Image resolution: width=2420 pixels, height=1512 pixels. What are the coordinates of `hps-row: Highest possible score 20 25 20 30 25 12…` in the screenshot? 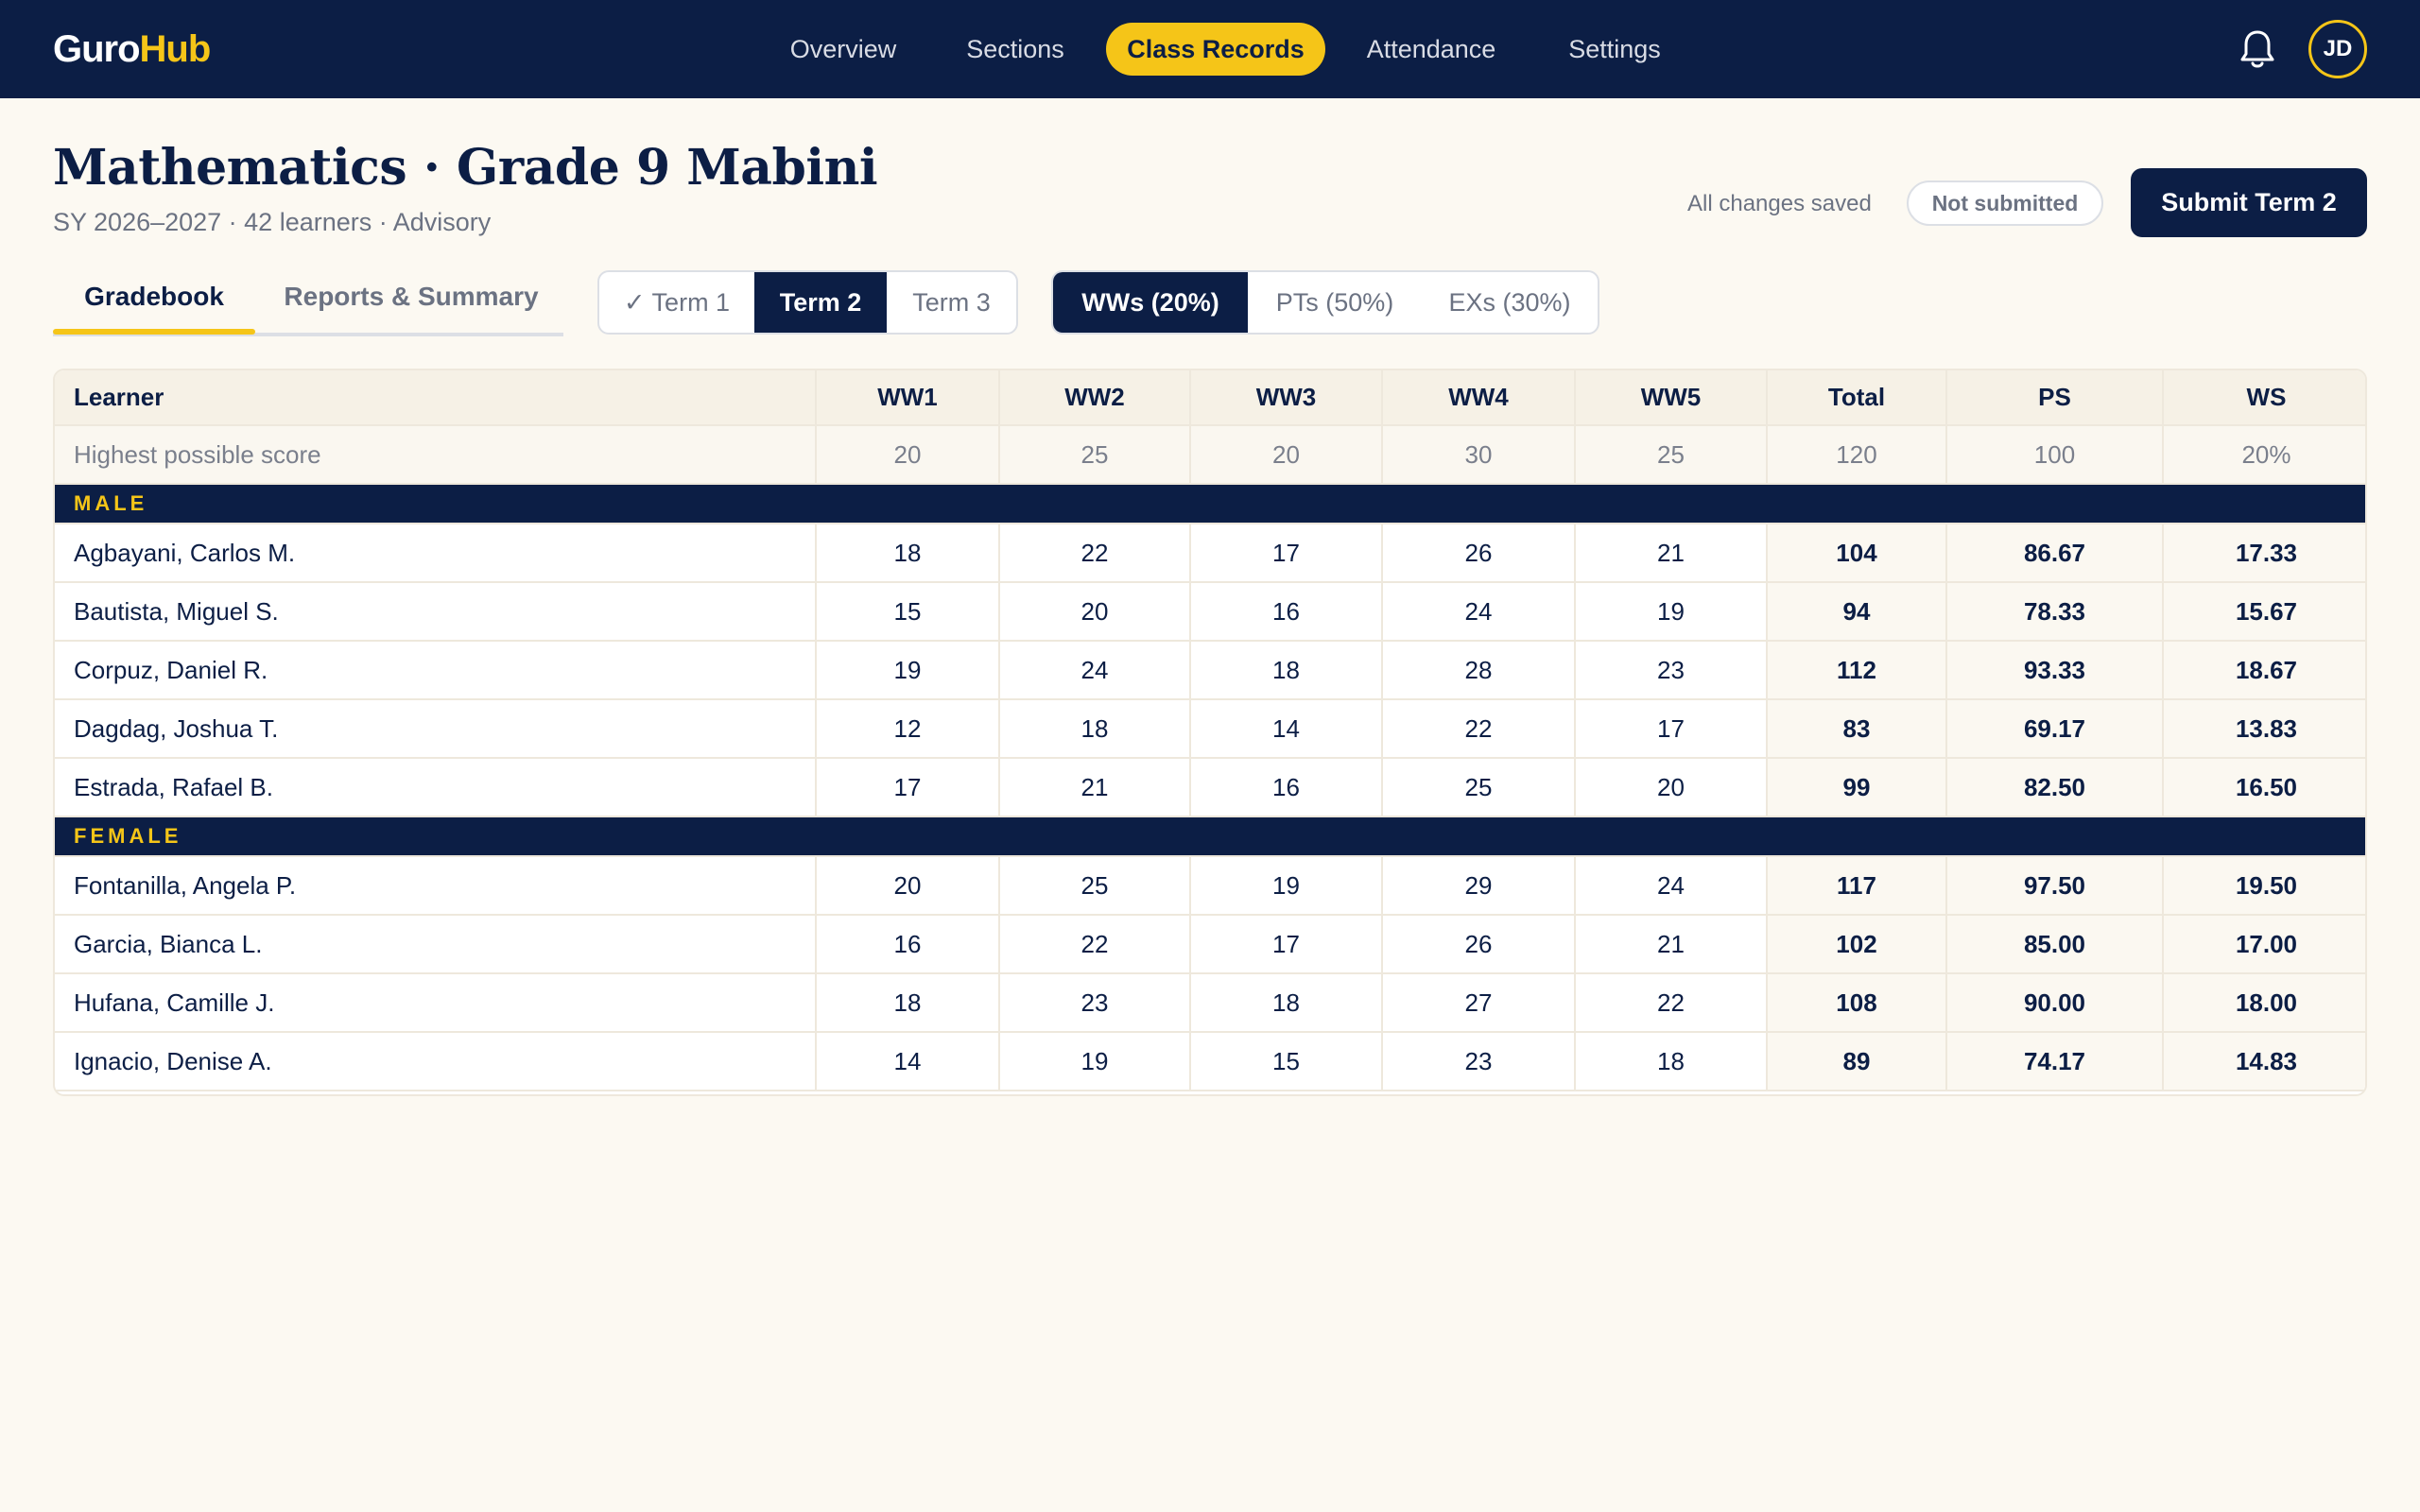 It's located at (1210, 455).